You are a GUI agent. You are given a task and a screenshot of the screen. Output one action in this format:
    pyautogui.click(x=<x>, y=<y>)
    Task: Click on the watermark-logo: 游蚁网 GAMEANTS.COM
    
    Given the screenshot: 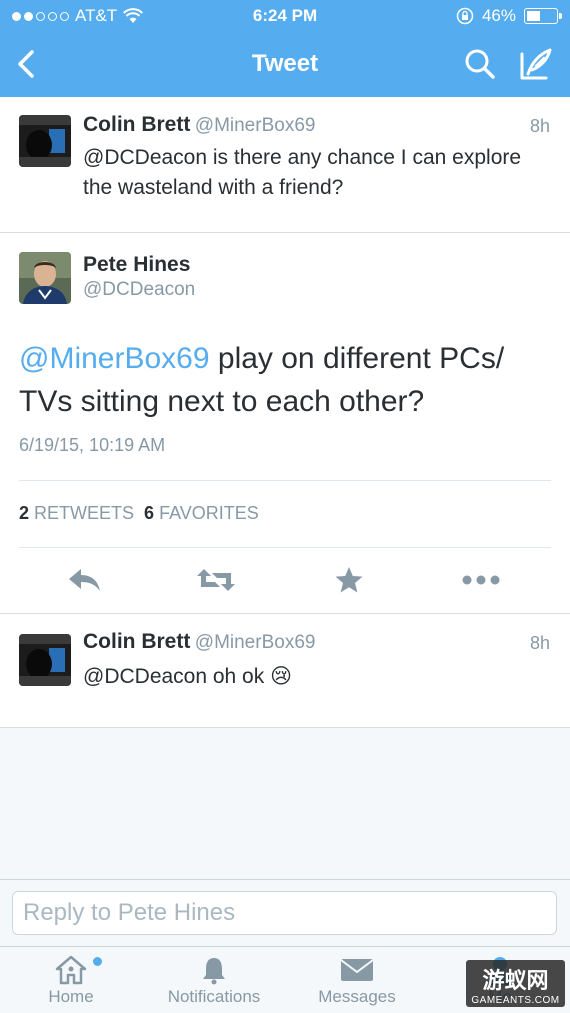 What is the action you would take?
    pyautogui.click(x=515, y=983)
    